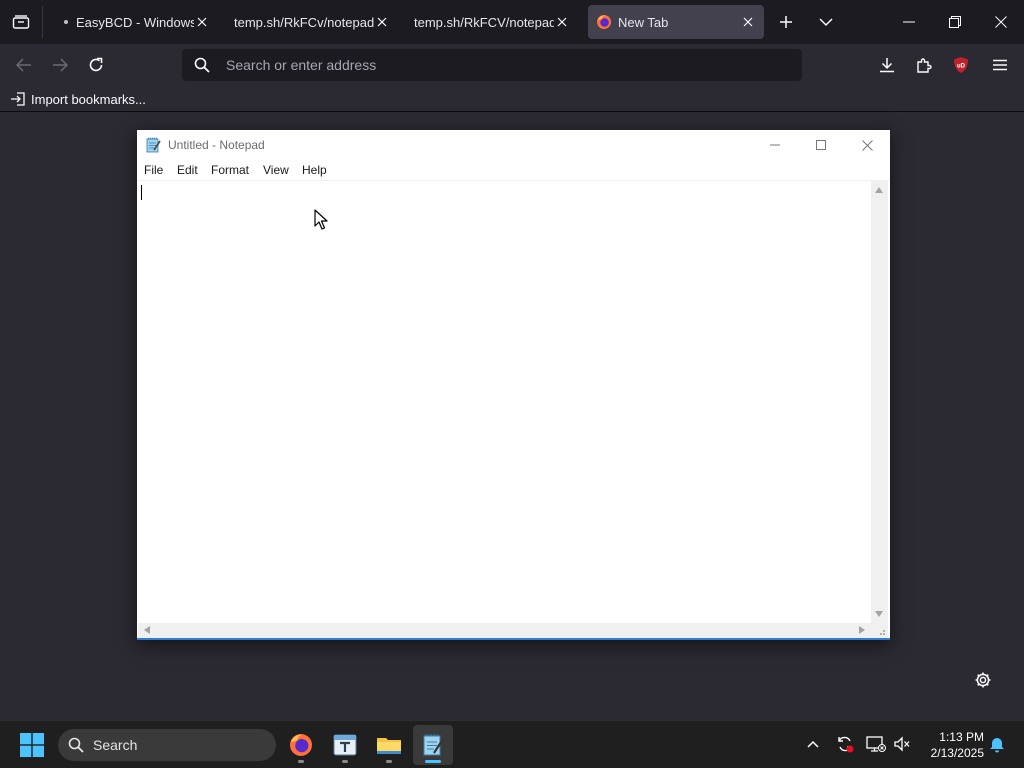  I want to click on forward-button, so click(60, 65).